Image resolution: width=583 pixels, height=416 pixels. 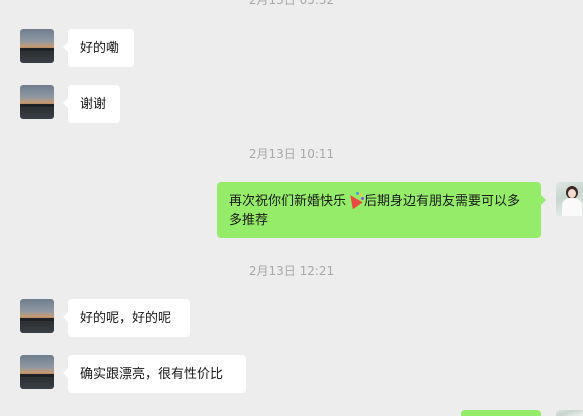 I want to click on message-text: 好的嘞, so click(x=100, y=48).